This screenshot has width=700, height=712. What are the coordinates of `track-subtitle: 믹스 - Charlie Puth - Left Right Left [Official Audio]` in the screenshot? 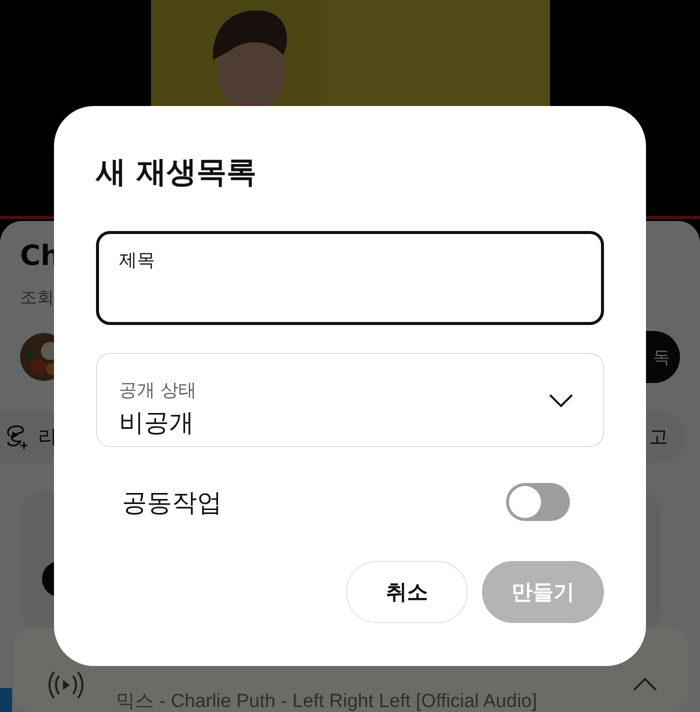 It's located at (327, 701).